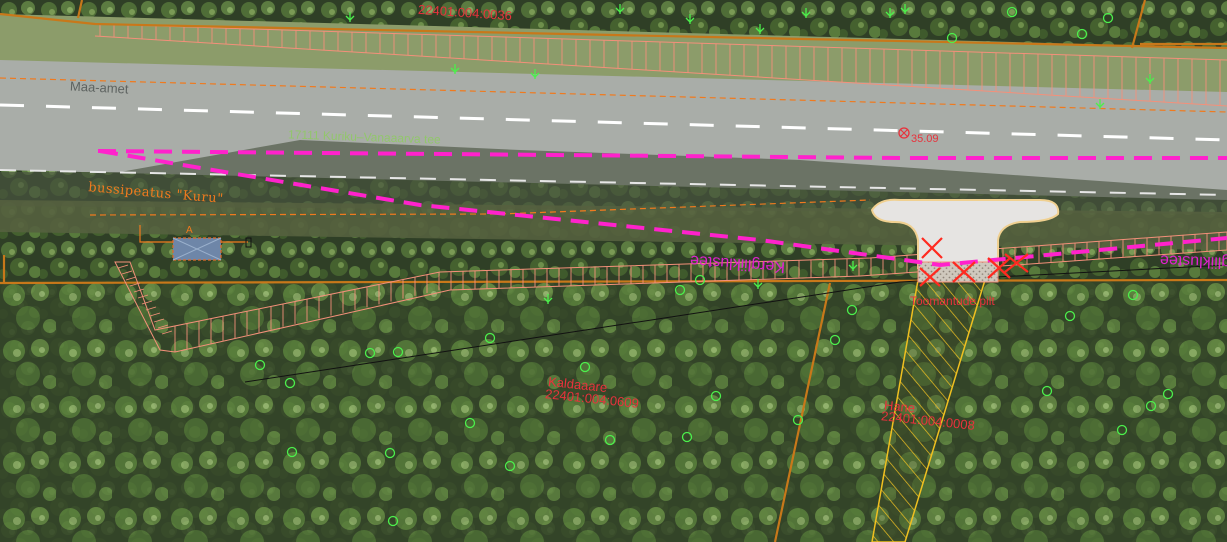 The width and height of the screenshot is (1227, 542). What do you see at coordinates (189, 230) in the screenshot?
I see `bus-stop-marker: A` at bounding box center [189, 230].